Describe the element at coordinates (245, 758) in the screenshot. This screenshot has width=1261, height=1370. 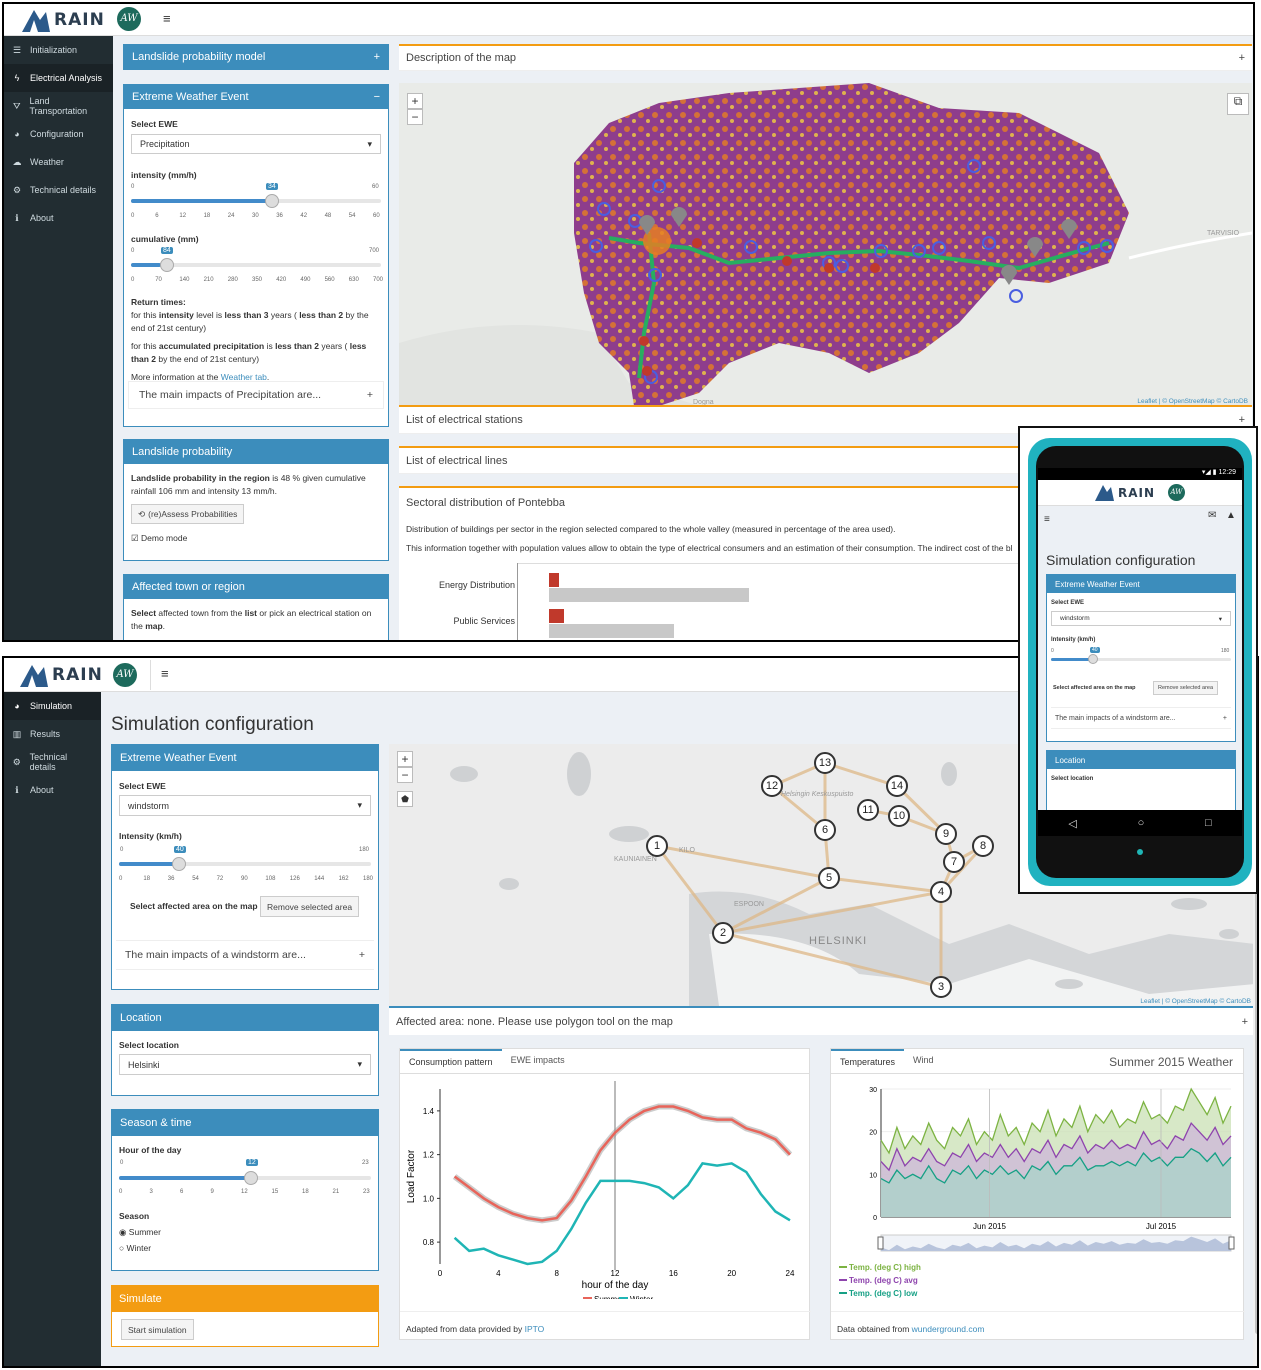
I see `sim-ewe-header: Extreme Weather Event` at that location.